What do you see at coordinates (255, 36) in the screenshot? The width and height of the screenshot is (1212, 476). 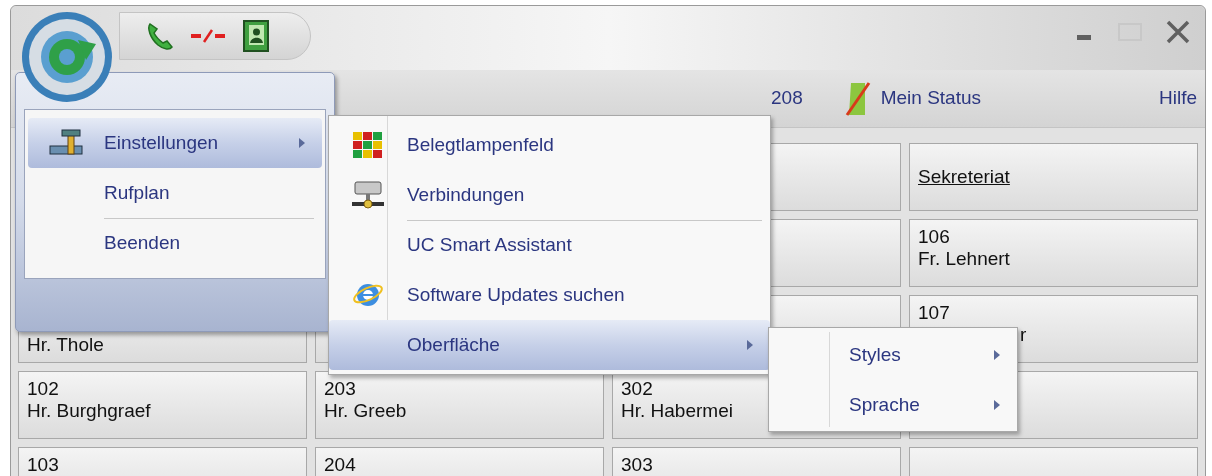 I see `contact-book-icon` at bounding box center [255, 36].